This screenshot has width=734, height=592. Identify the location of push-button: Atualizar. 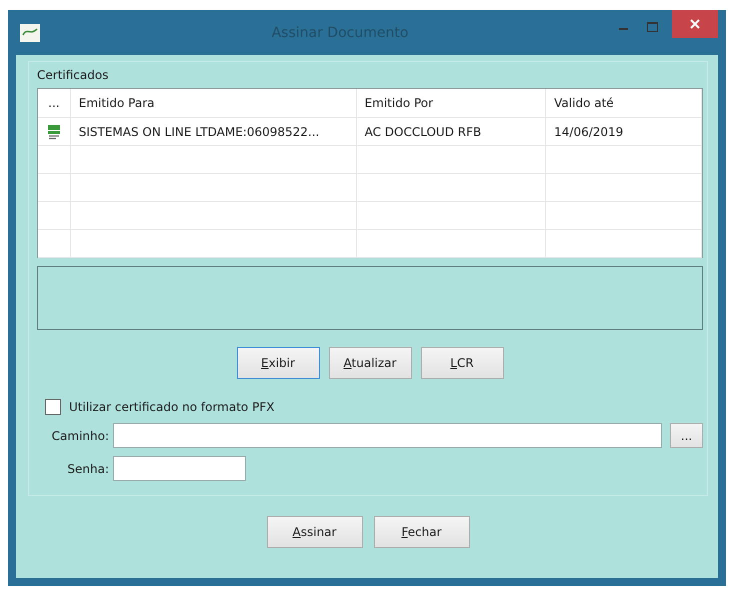
(370, 363).